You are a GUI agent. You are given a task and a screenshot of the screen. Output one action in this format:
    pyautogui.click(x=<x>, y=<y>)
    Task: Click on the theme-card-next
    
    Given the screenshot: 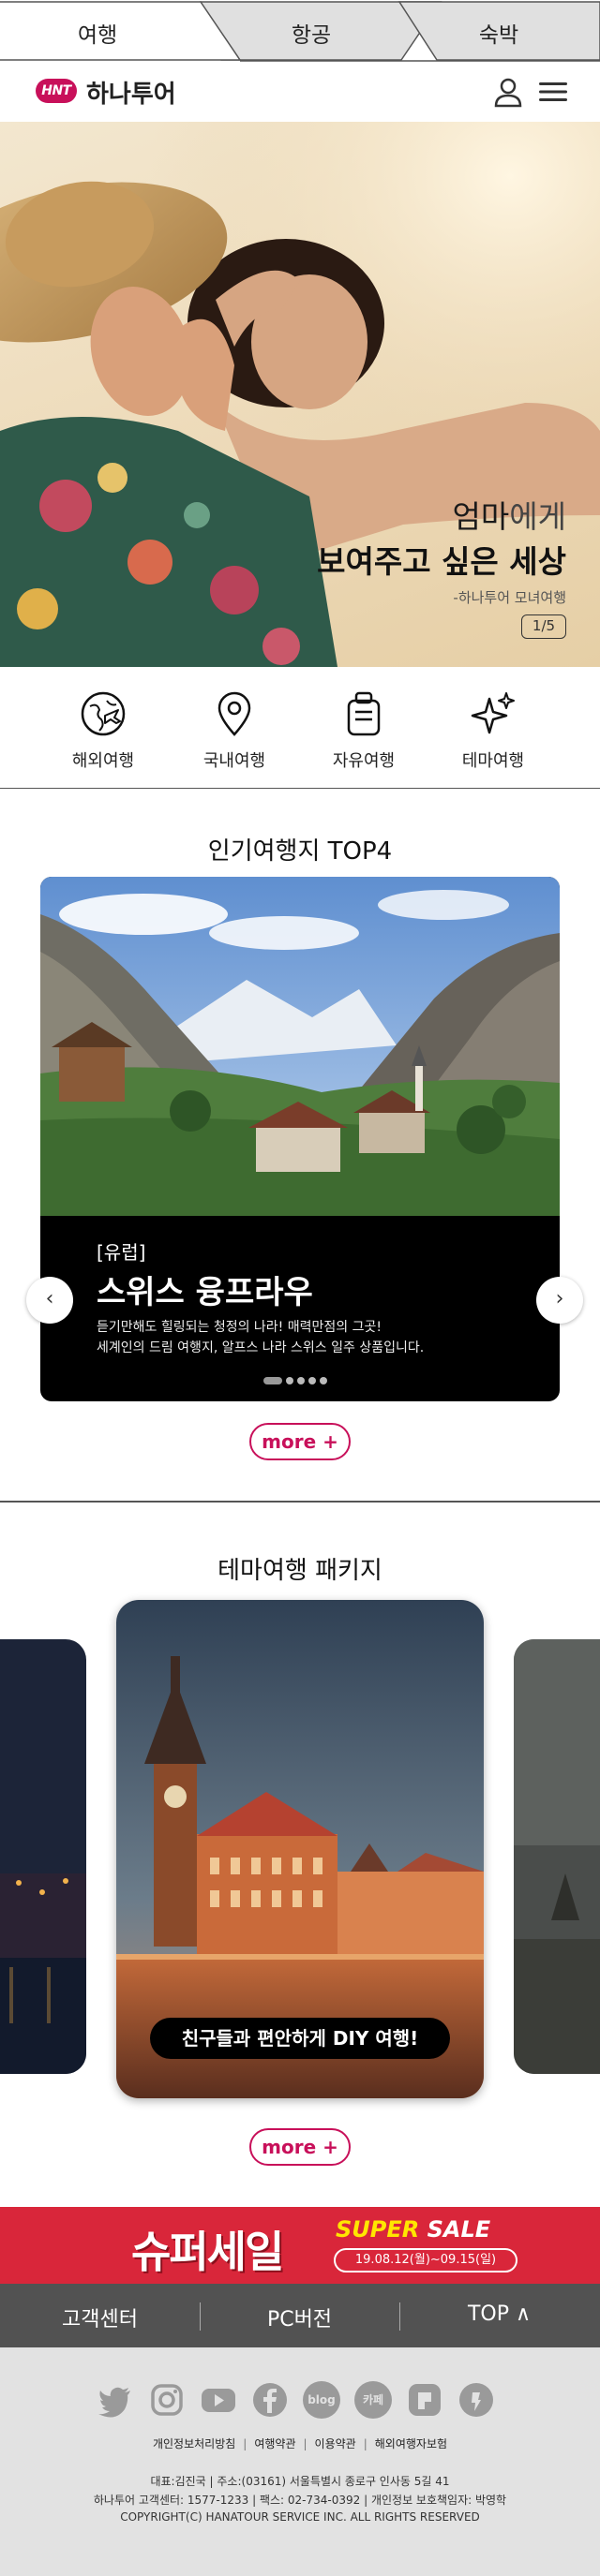 What is the action you would take?
    pyautogui.click(x=557, y=1856)
    